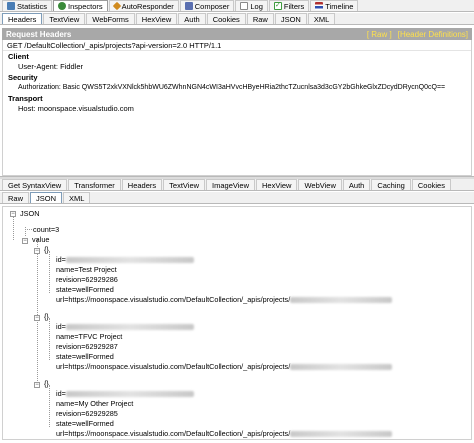 The height and width of the screenshot is (443, 474). I want to click on request-tab-webforms: WebForms, so click(110, 18).